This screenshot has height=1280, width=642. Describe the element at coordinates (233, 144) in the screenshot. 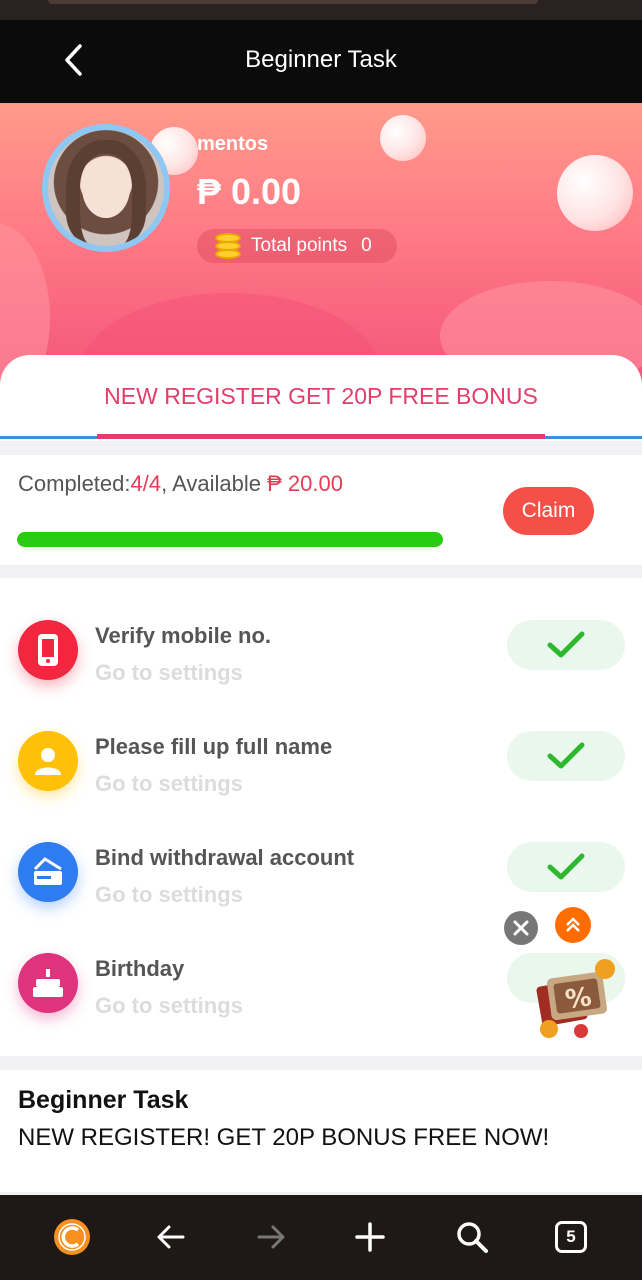

I see `username: mentos` at that location.